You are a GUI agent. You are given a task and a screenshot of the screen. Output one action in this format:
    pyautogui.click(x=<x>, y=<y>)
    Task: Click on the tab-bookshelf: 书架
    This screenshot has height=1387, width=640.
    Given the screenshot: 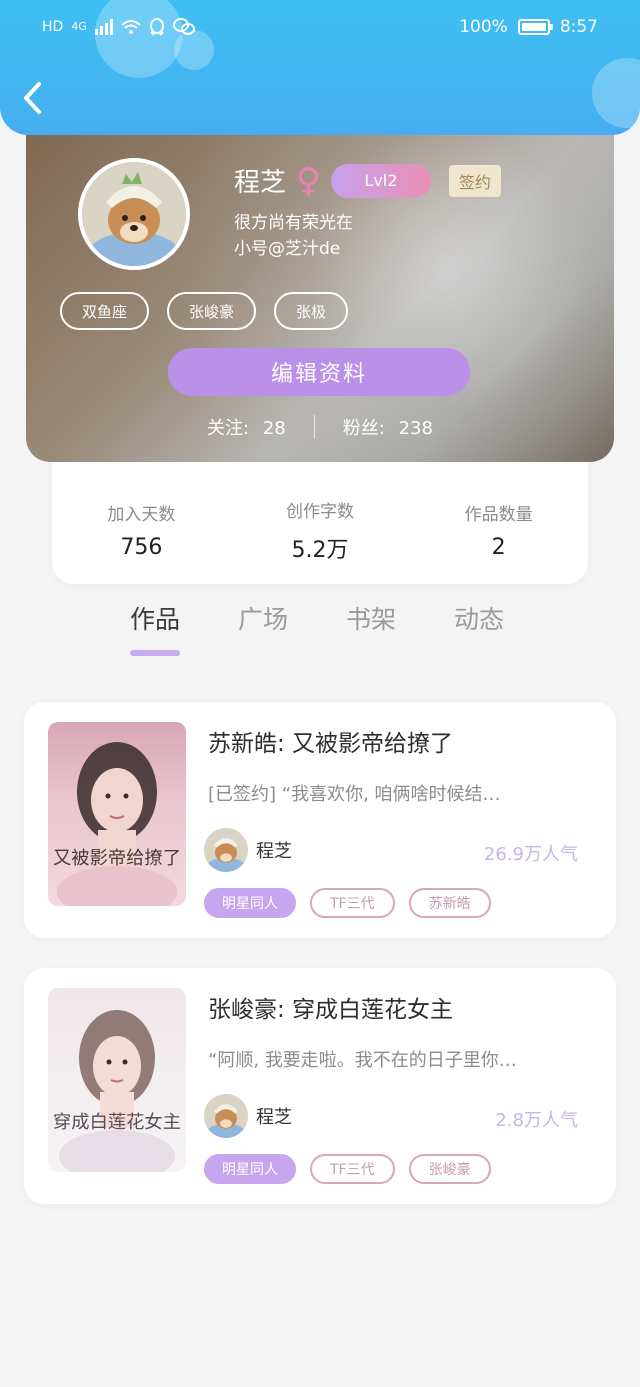 What is the action you would take?
    pyautogui.click(x=371, y=628)
    